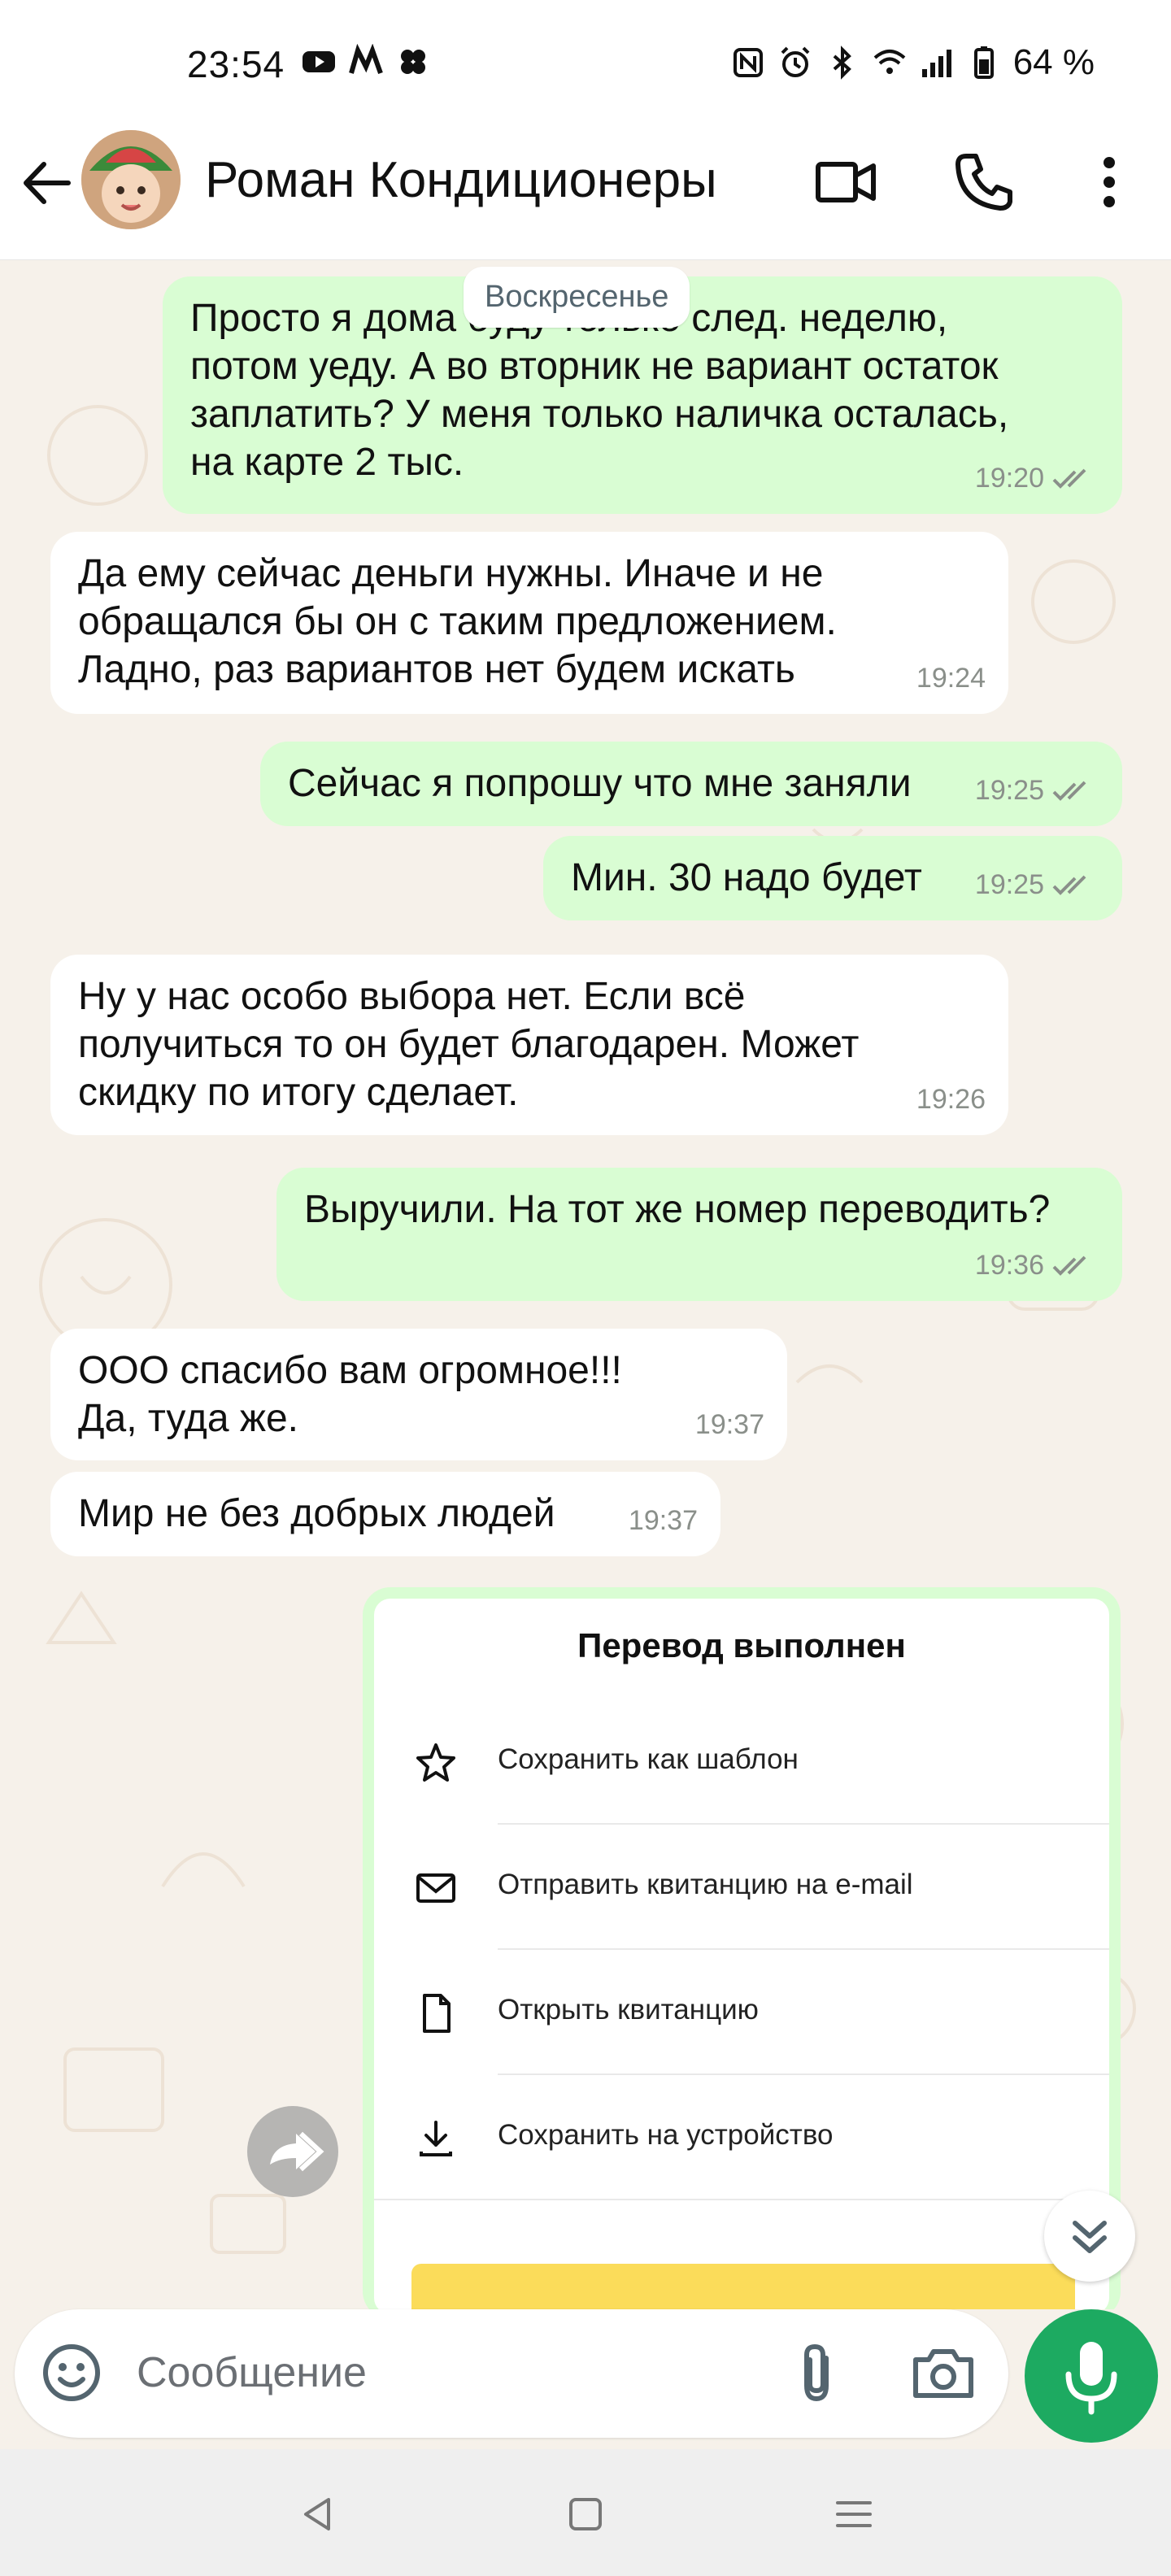 The width and height of the screenshot is (1171, 2576). I want to click on status-time: 23:54, so click(236, 64).